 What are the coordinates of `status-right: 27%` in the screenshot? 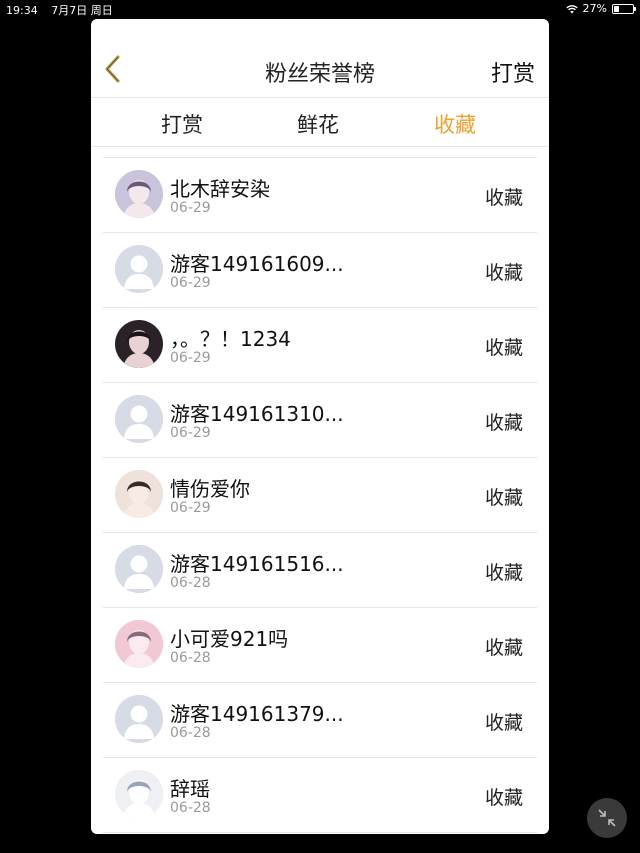 It's located at (600, 8).